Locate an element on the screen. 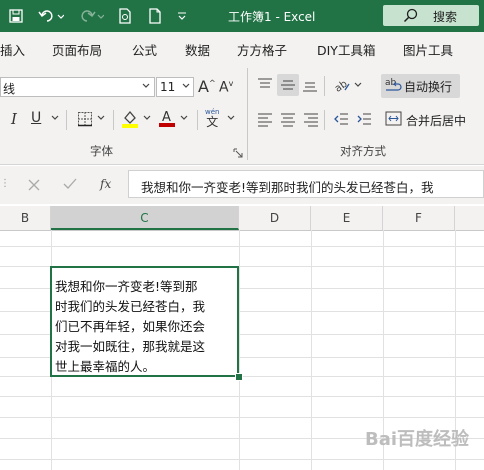 This screenshot has height=470, width=484. align-top-icon is located at coordinates (265, 86).